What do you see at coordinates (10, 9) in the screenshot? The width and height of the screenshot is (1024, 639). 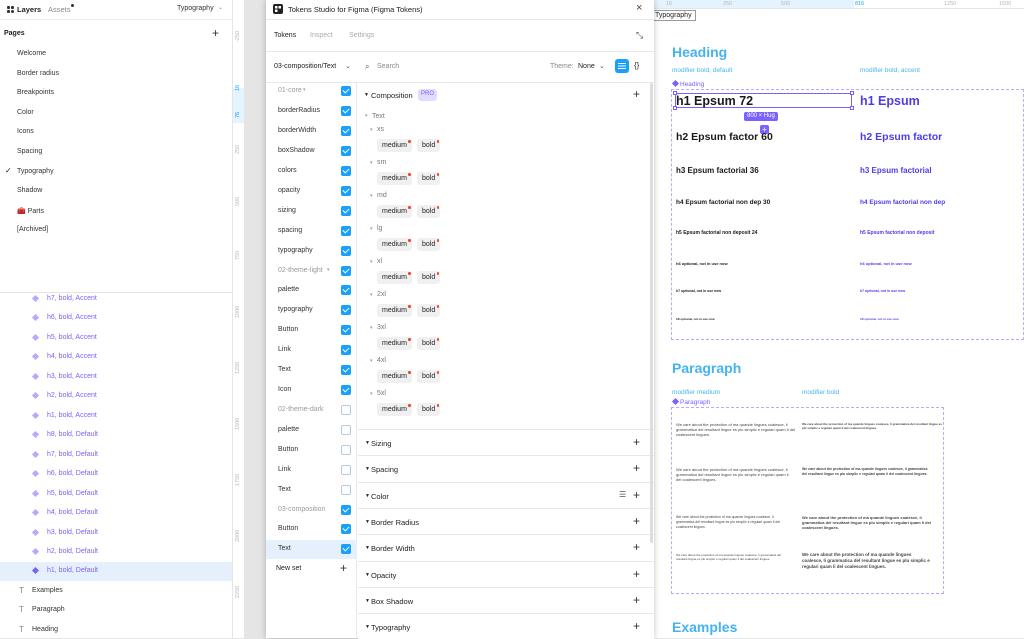 I see `figma-menu-icon` at bounding box center [10, 9].